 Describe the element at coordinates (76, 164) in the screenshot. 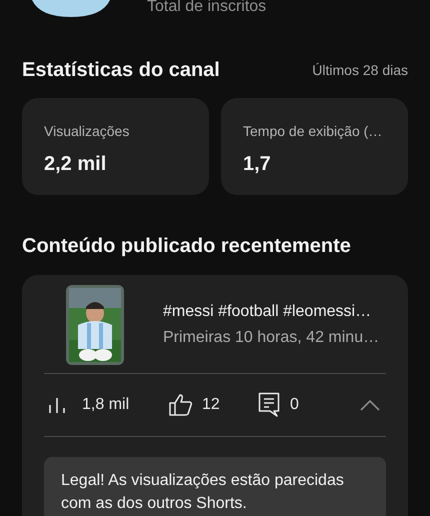

I see `stat-value: 2,2 mil` at that location.